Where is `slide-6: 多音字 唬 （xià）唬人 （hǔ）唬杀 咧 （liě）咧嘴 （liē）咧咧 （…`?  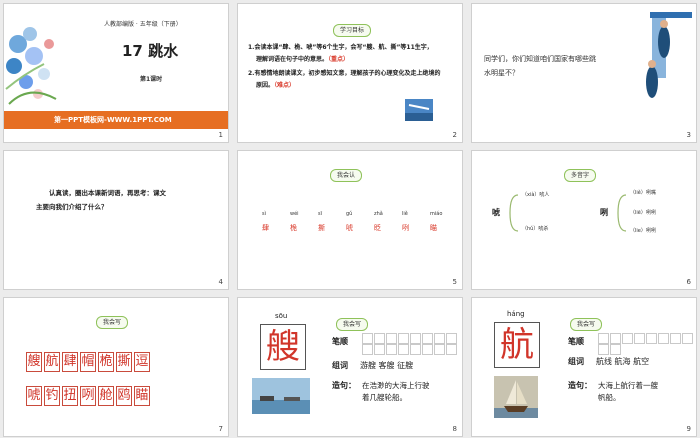
slide-6: 多音字 唬 （xià）唬人 （hǔ）唬杀 咧 （liě）咧嘴 （liē）咧咧 （… is located at coordinates (584, 220).